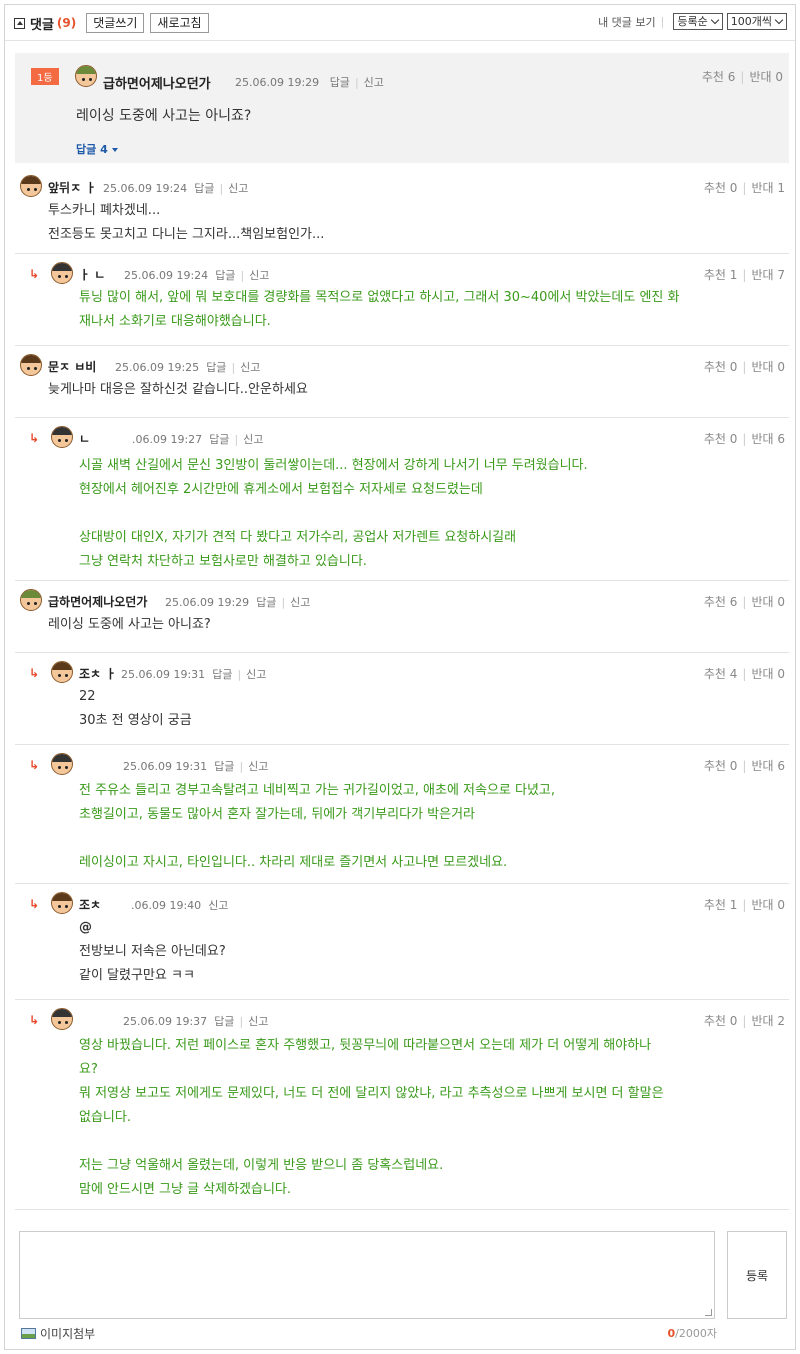  I want to click on mention-tag: @, so click(85, 928).